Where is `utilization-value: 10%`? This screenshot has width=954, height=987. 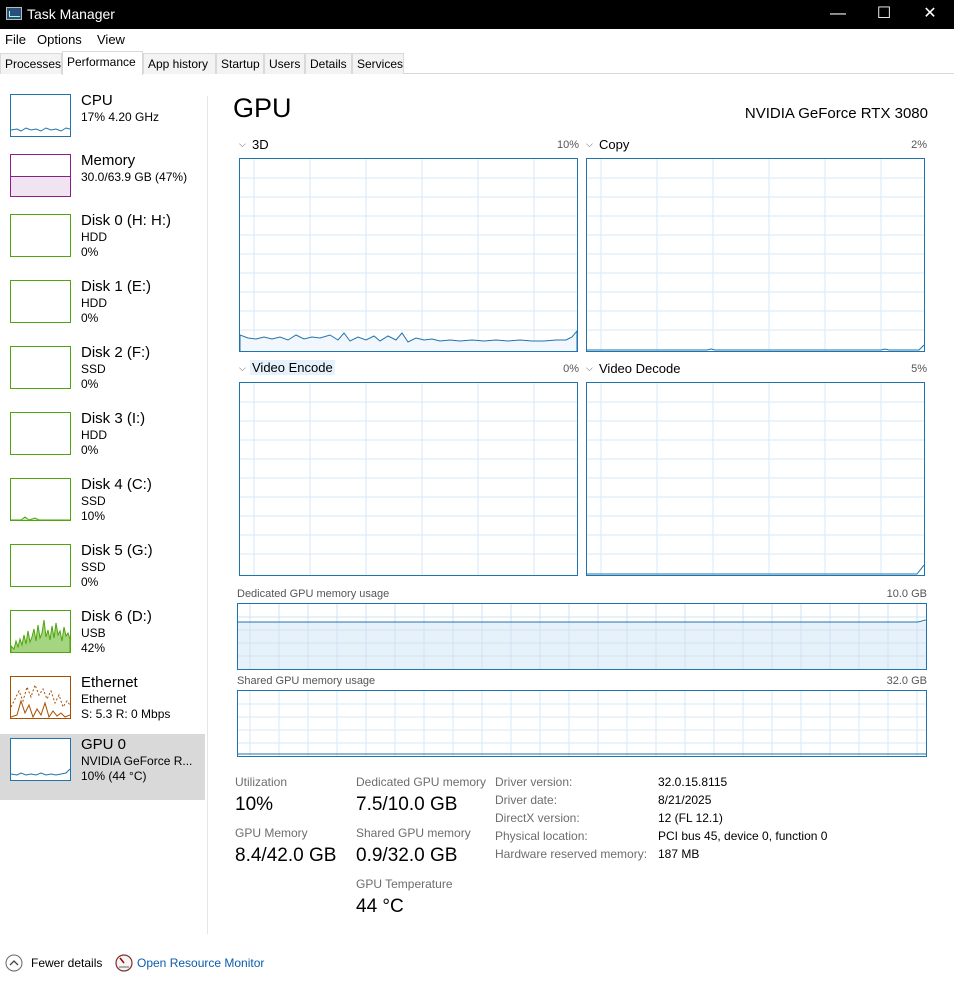 utilization-value: 10% is located at coordinates (254, 804).